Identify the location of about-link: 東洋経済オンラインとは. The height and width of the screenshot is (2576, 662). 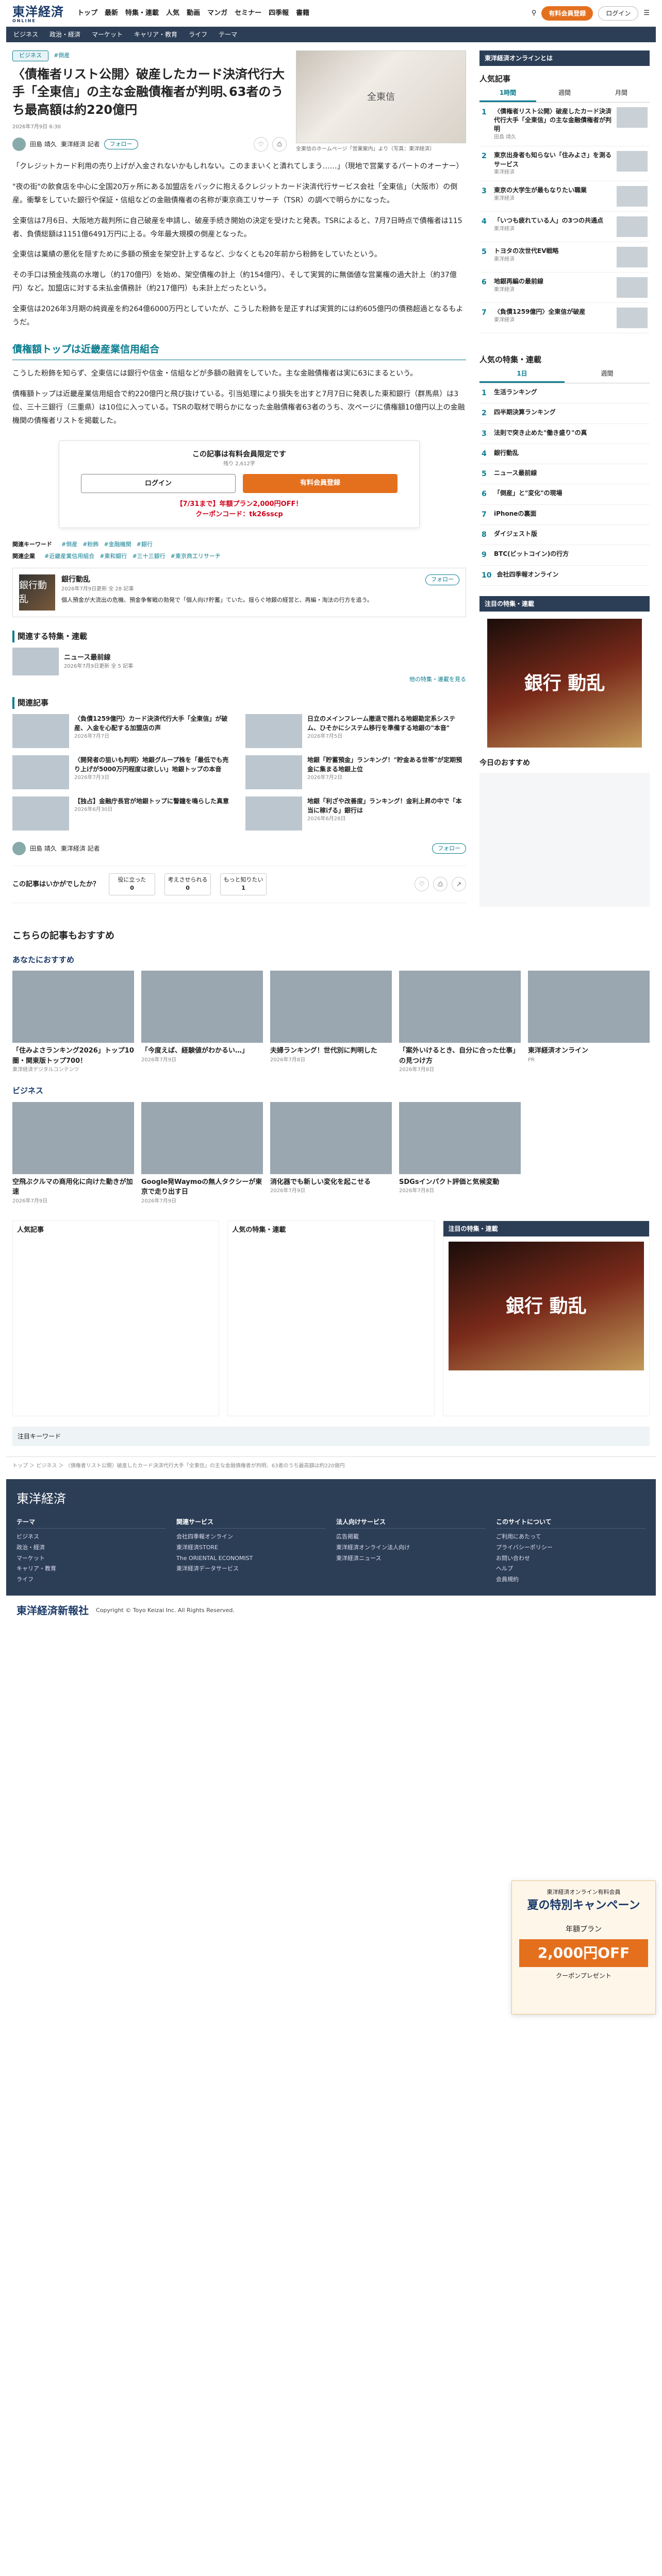
(565, 58).